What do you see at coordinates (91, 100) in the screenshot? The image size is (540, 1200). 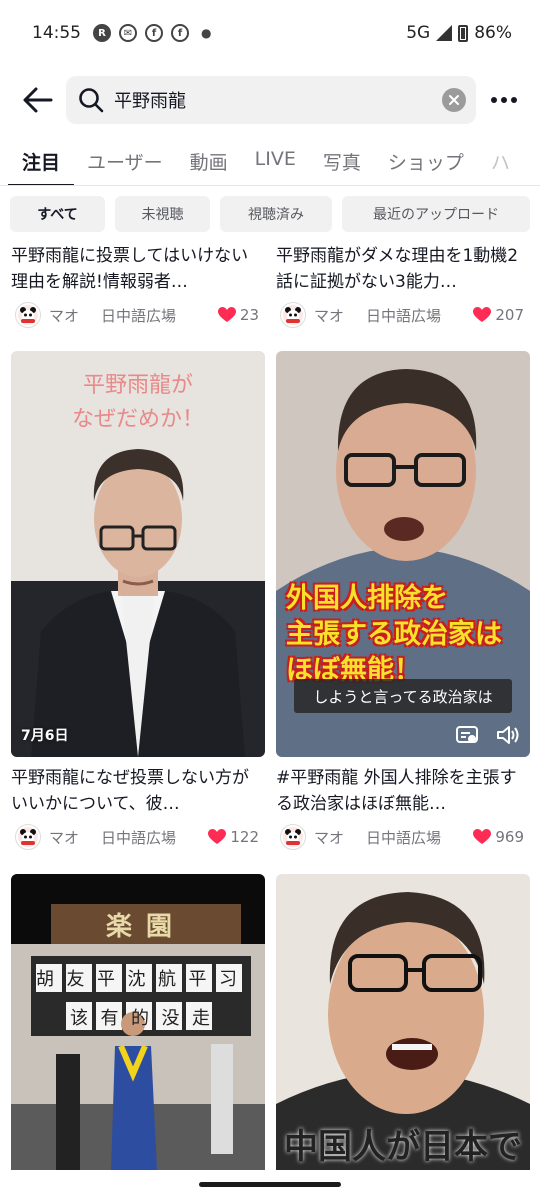 I see `search-icon` at bounding box center [91, 100].